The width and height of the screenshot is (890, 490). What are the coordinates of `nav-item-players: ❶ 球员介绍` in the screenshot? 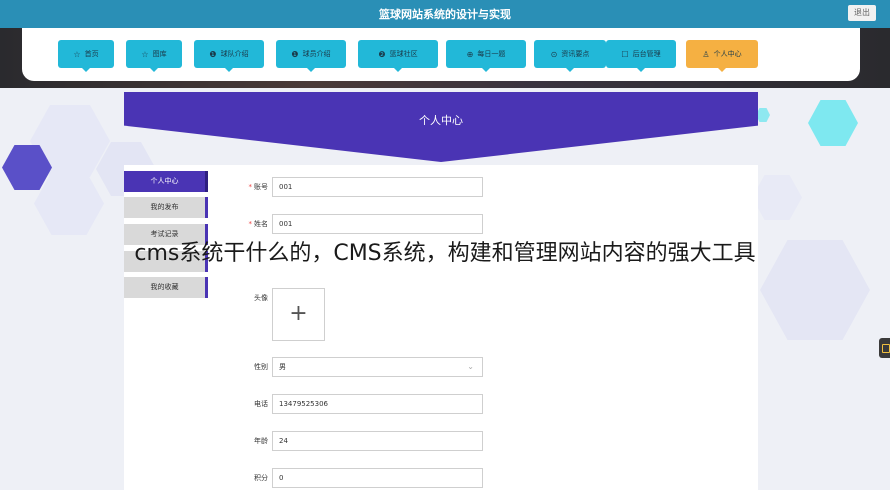 It's located at (311, 56).